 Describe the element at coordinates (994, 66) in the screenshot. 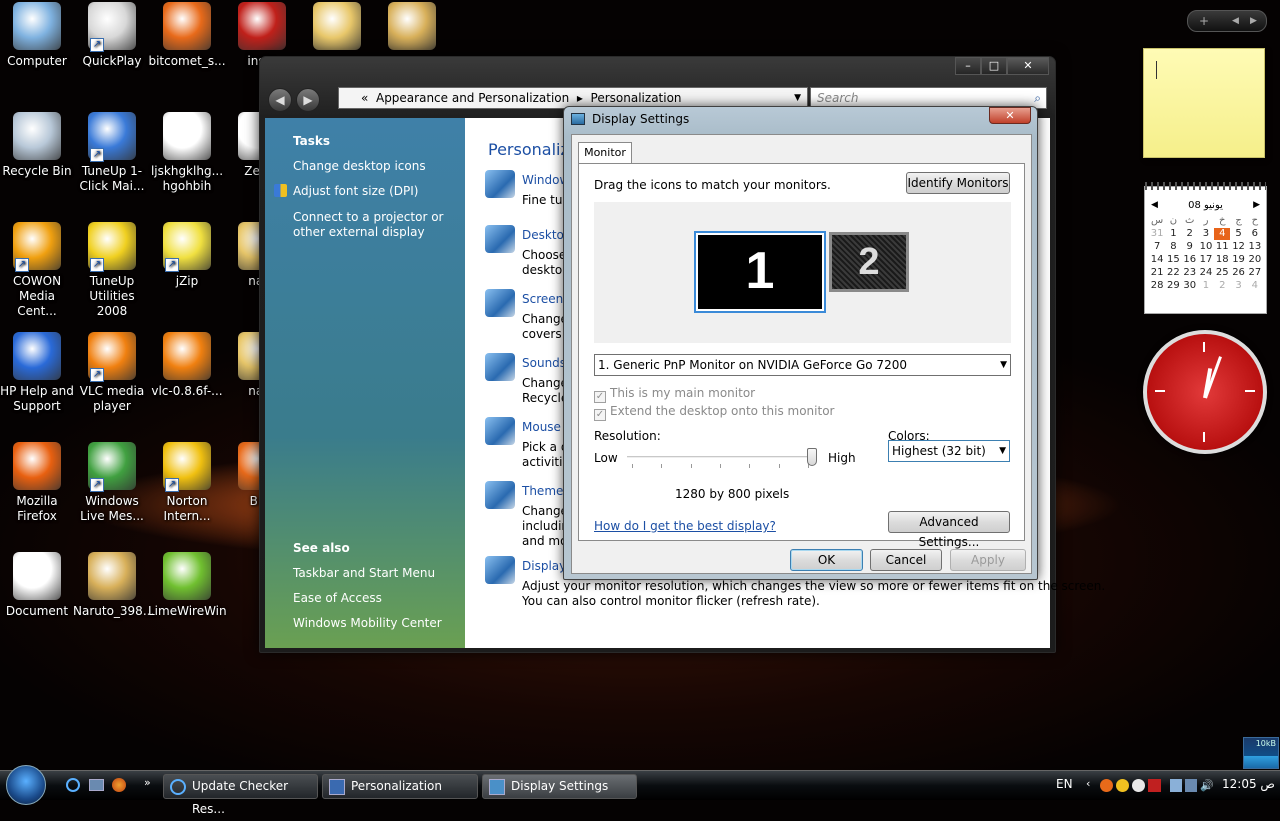

I see `maximize-button: □` at that location.